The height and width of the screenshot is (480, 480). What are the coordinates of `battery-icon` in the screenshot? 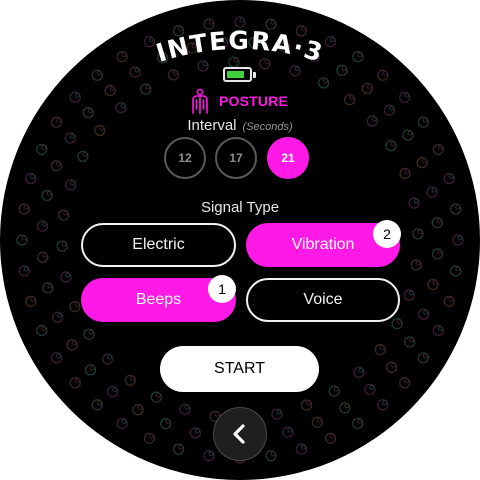 It's located at (239, 74).